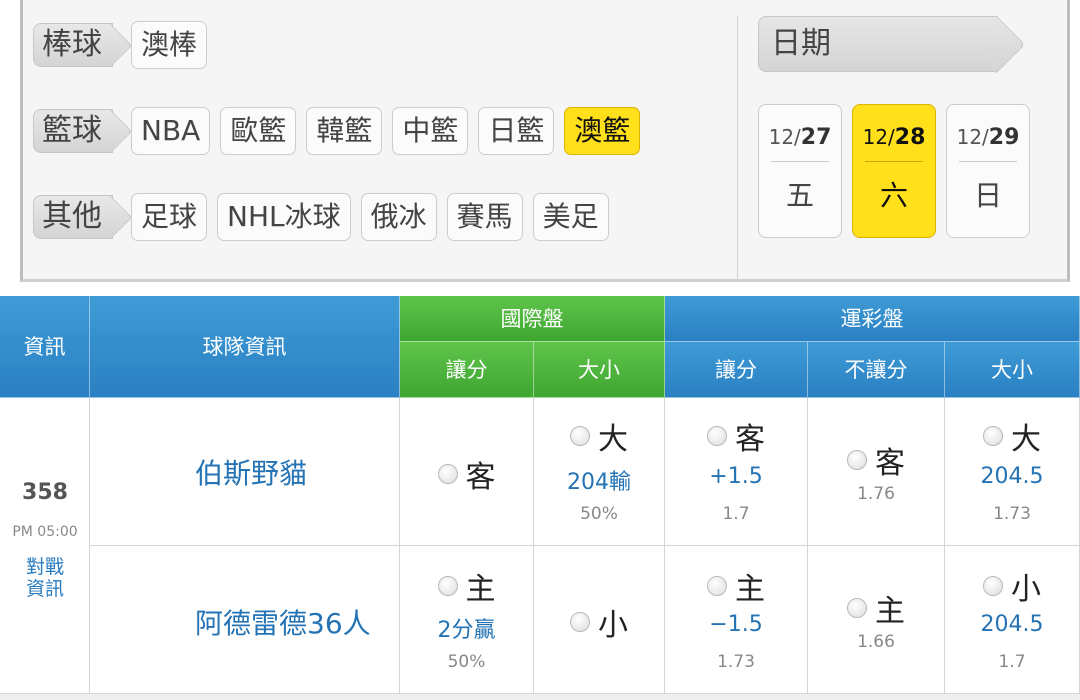  I want to click on chip-euro-basketball: 歐籃, so click(258, 131).